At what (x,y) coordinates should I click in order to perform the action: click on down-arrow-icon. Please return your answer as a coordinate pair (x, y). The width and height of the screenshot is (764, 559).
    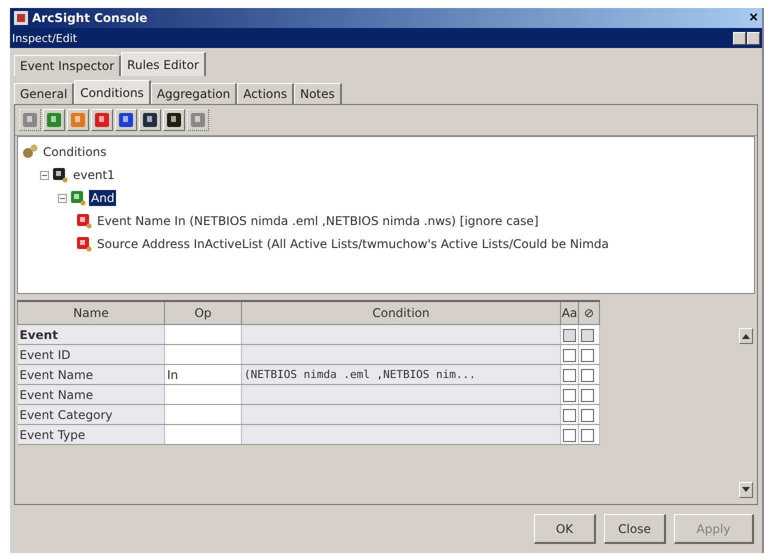
    Looking at the image, I should click on (746, 489).